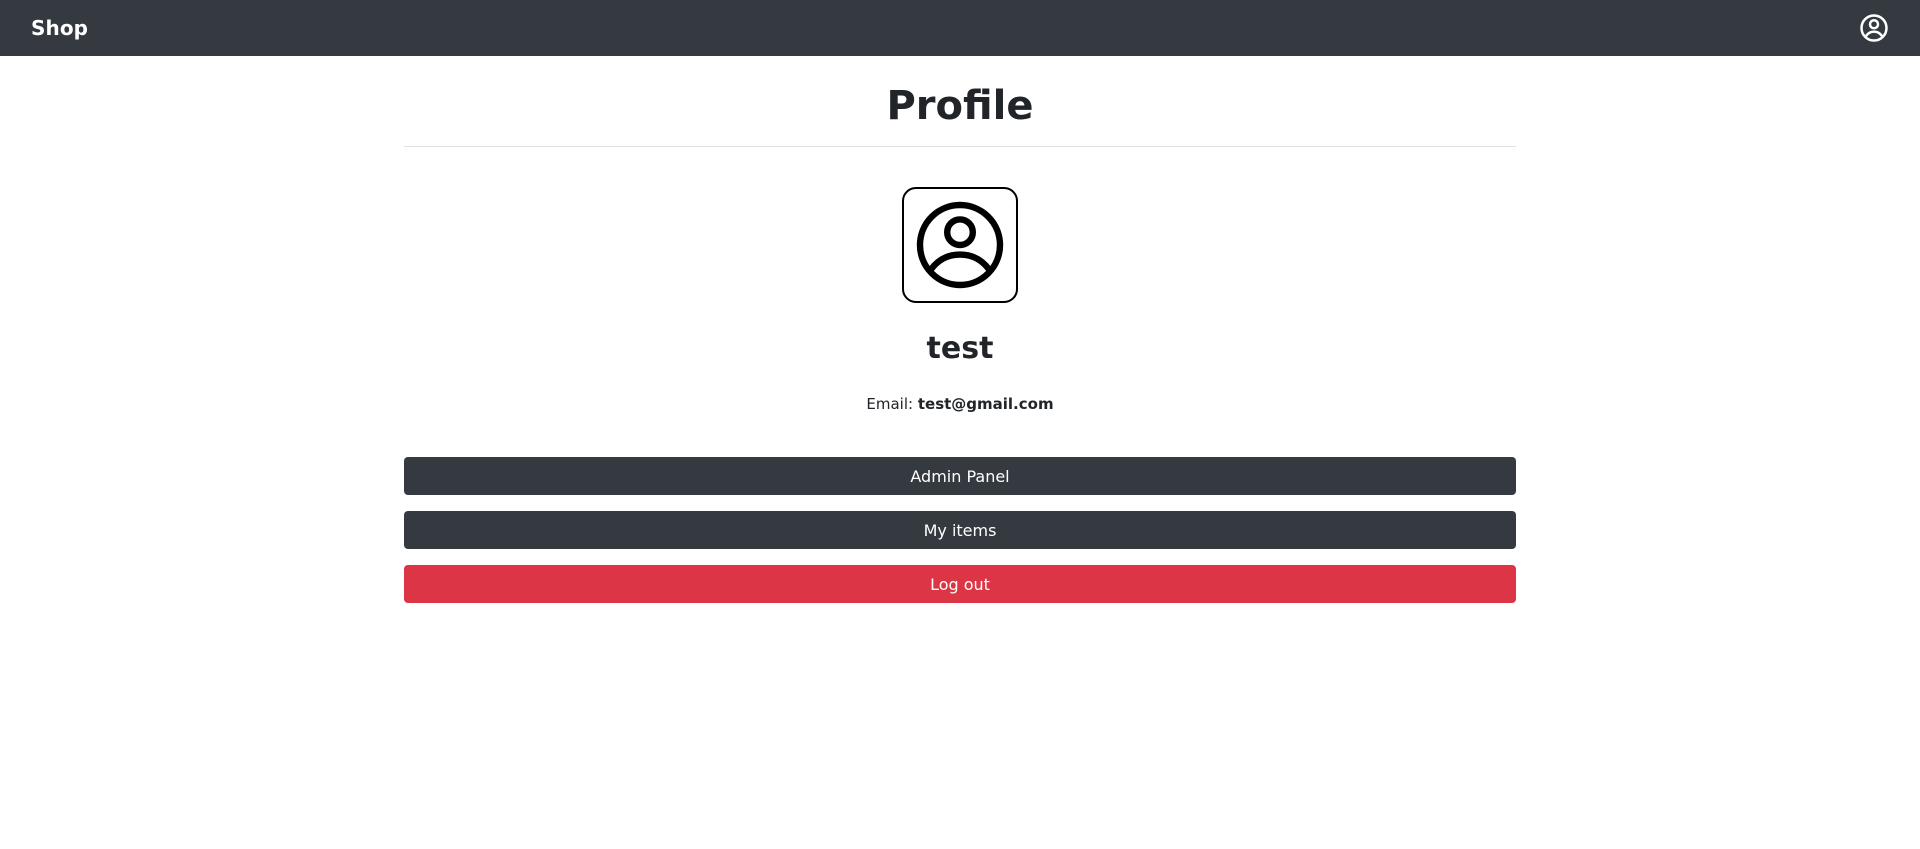 The image size is (1920, 849). What do you see at coordinates (960, 146) in the screenshot?
I see `title-divider` at bounding box center [960, 146].